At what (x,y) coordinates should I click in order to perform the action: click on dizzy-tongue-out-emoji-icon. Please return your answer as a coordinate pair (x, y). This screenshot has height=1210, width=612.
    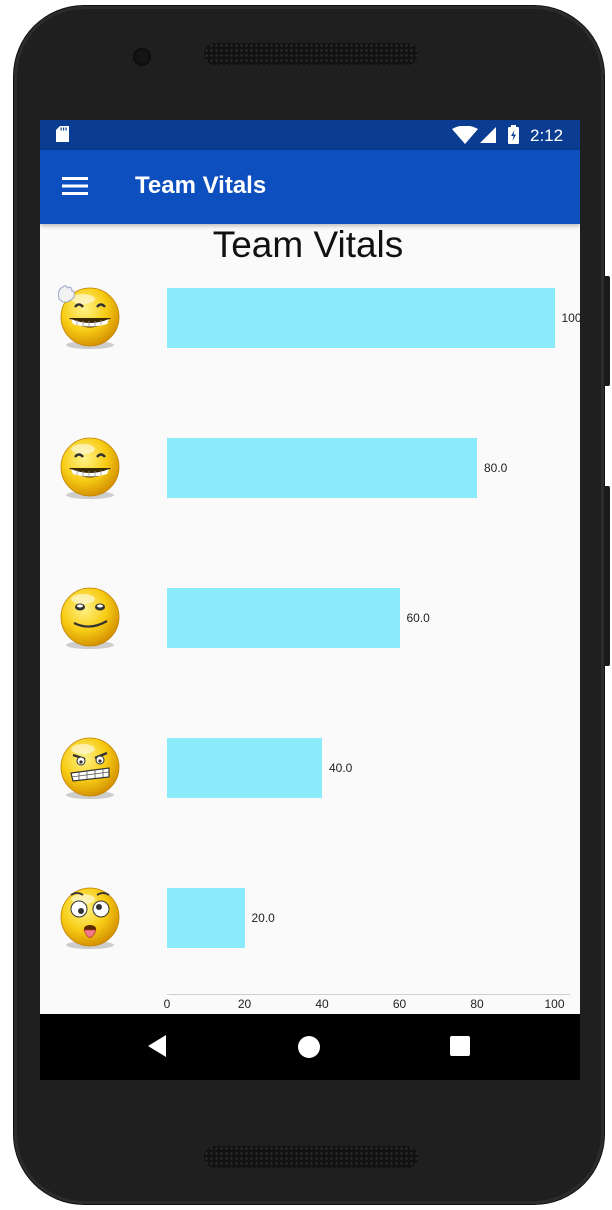
    Looking at the image, I should click on (90, 918).